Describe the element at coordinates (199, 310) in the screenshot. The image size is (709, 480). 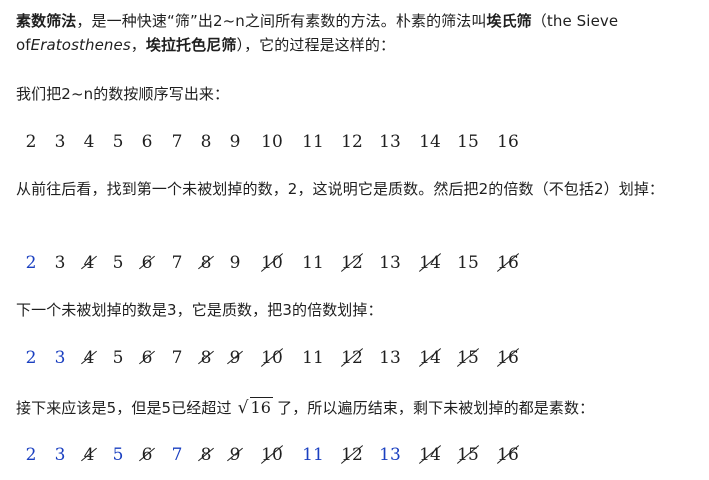
I see `step3-paragraph: 下一个未被划掉的数是3，它是质数，把3的倍数划掉：` at that location.